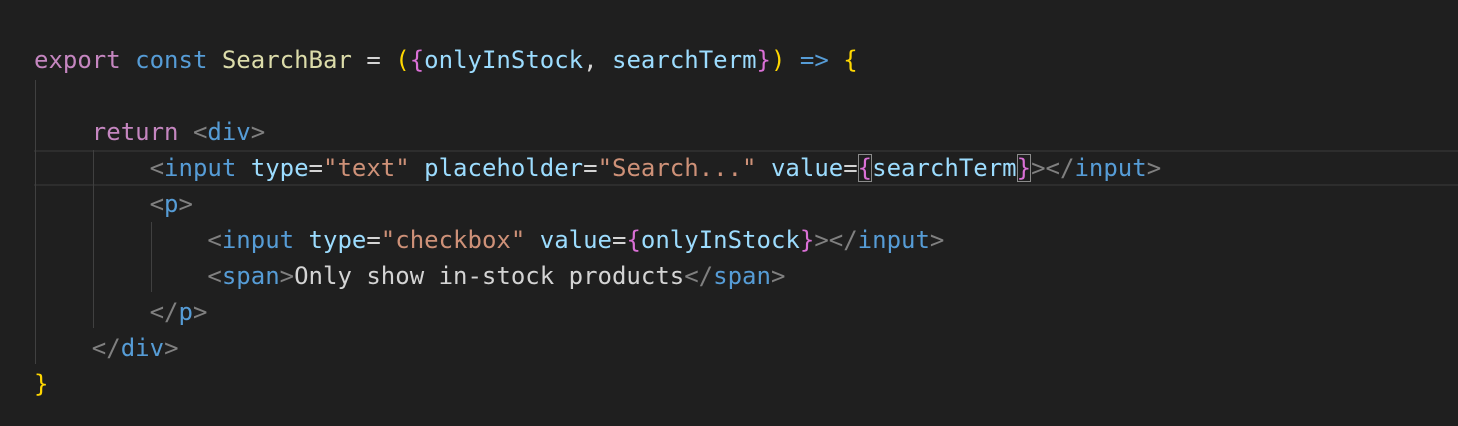  What do you see at coordinates (677, 168) in the screenshot?
I see `string-token: "Search..."` at bounding box center [677, 168].